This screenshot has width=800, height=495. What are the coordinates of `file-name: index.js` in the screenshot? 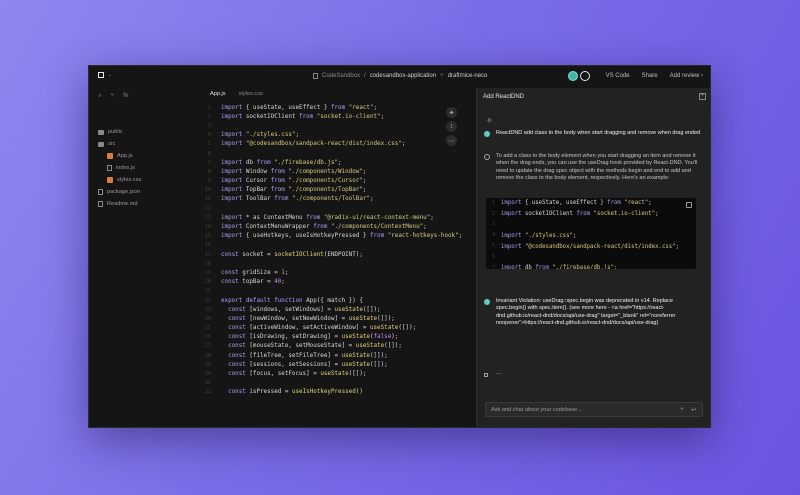 It's located at (125, 168).